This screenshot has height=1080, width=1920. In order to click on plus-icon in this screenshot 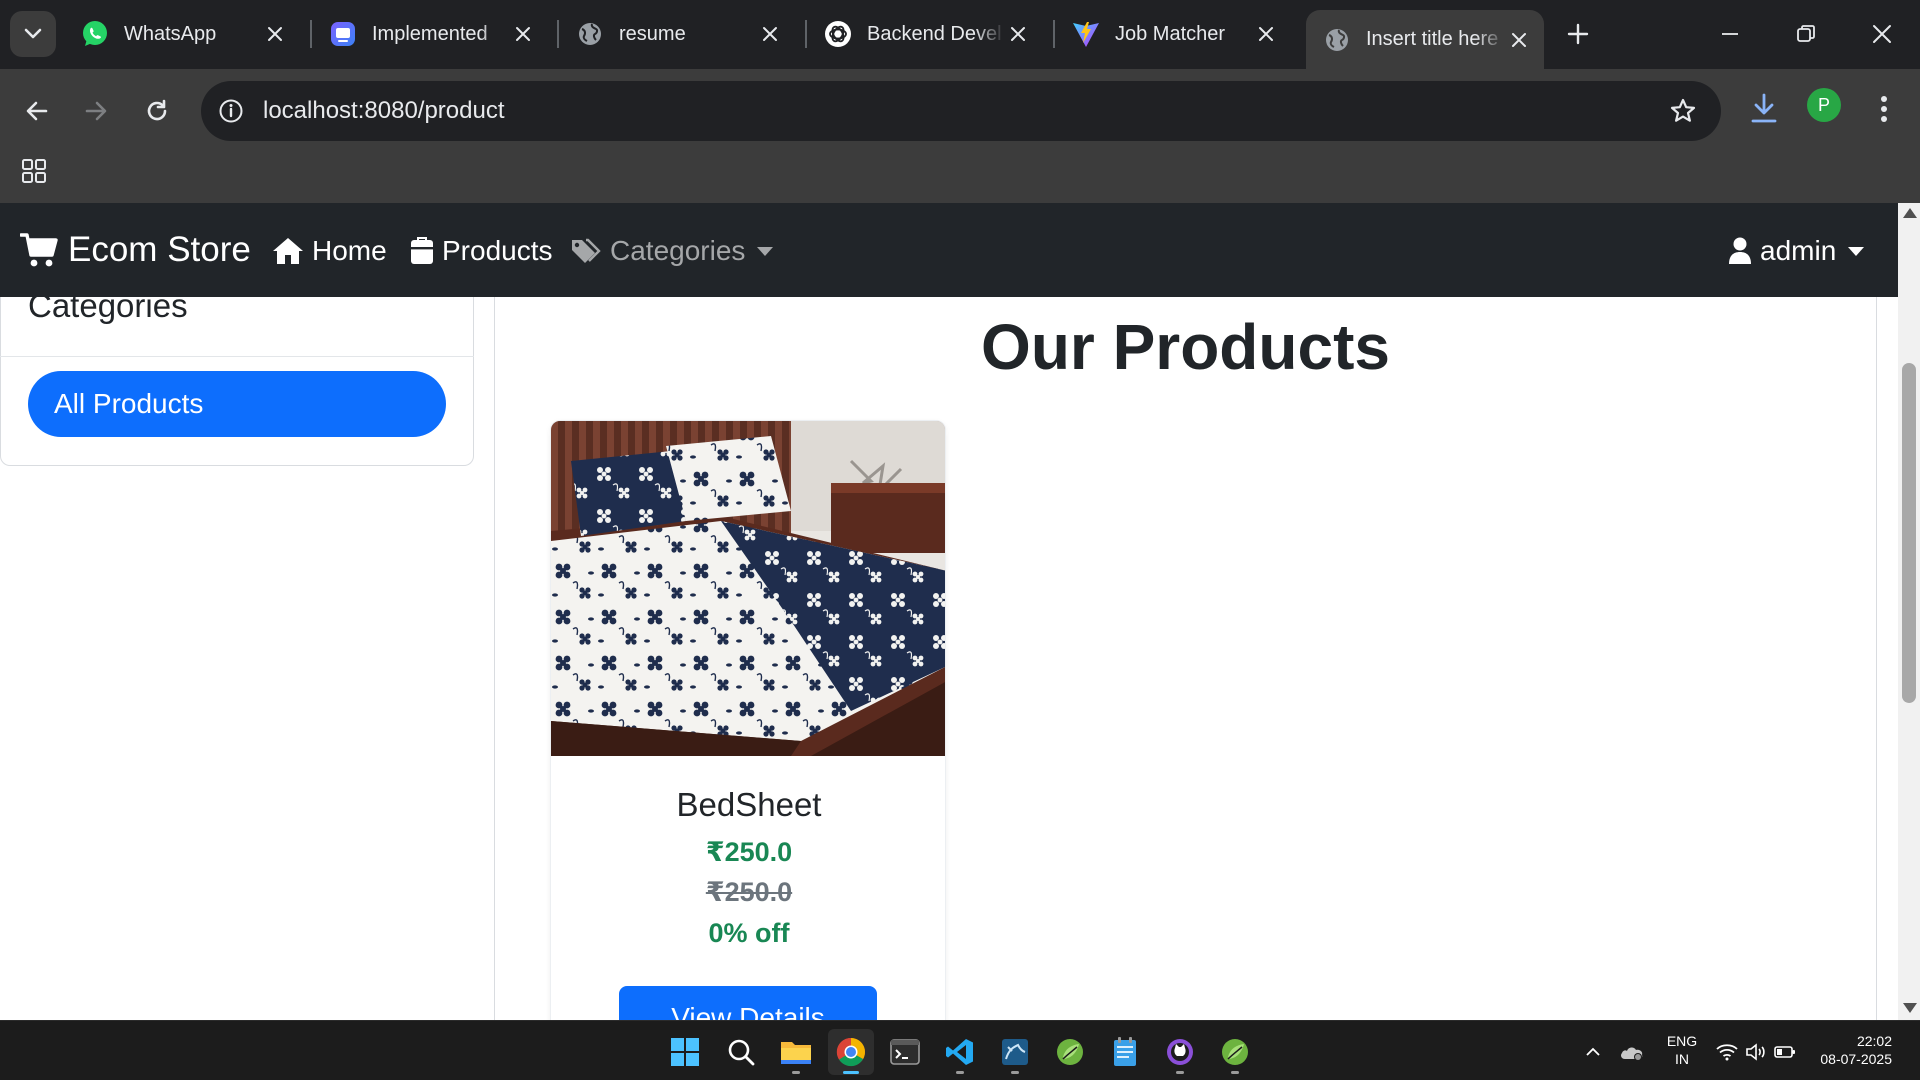, I will do `click(1578, 34)`.